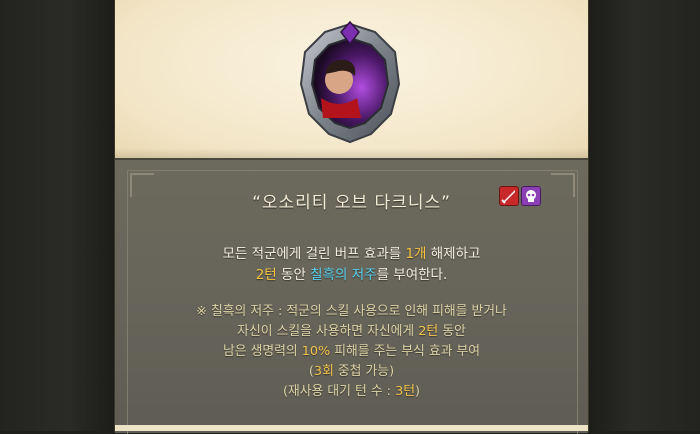  What do you see at coordinates (364, 371) in the screenshot?
I see `note-text: 중첩 가능)` at bounding box center [364, 371].